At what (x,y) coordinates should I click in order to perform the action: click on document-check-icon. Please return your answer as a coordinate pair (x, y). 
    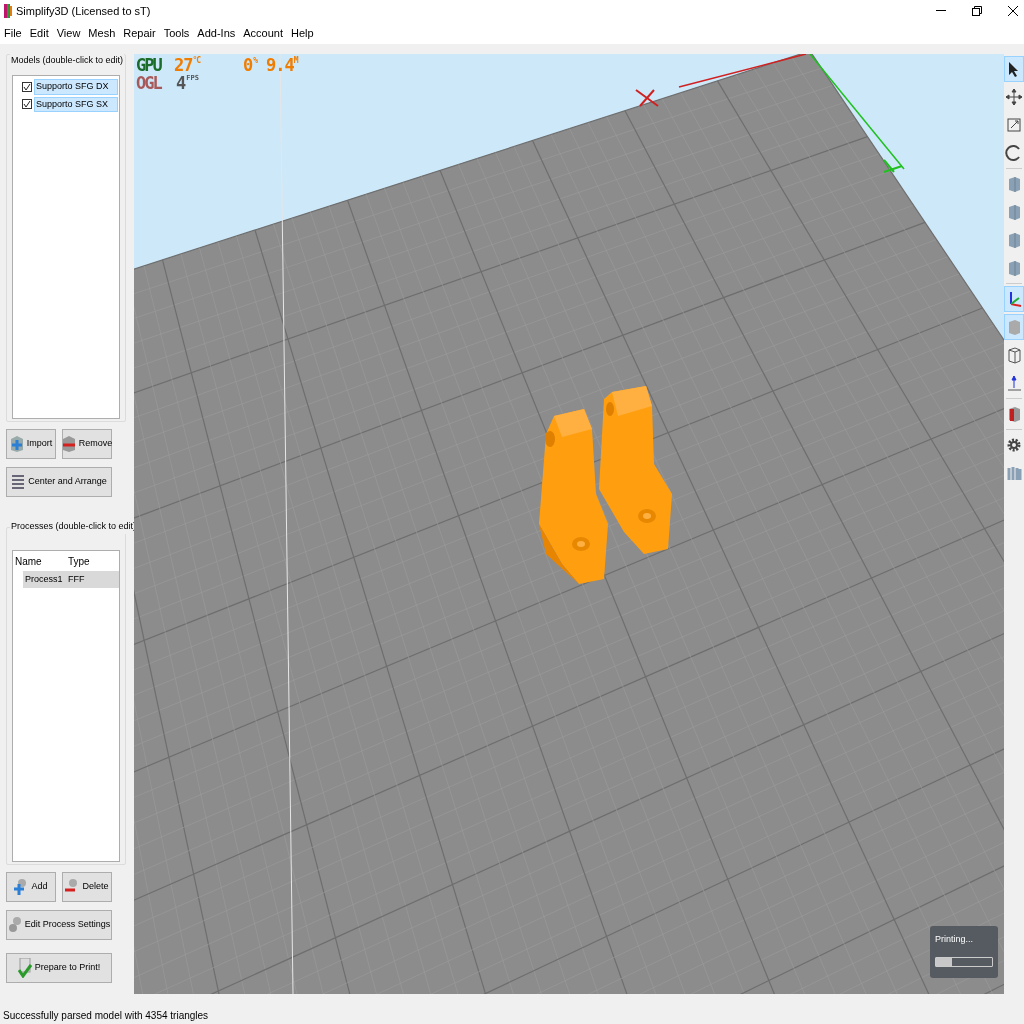
    Looking at the image, I should click on (24, 968).